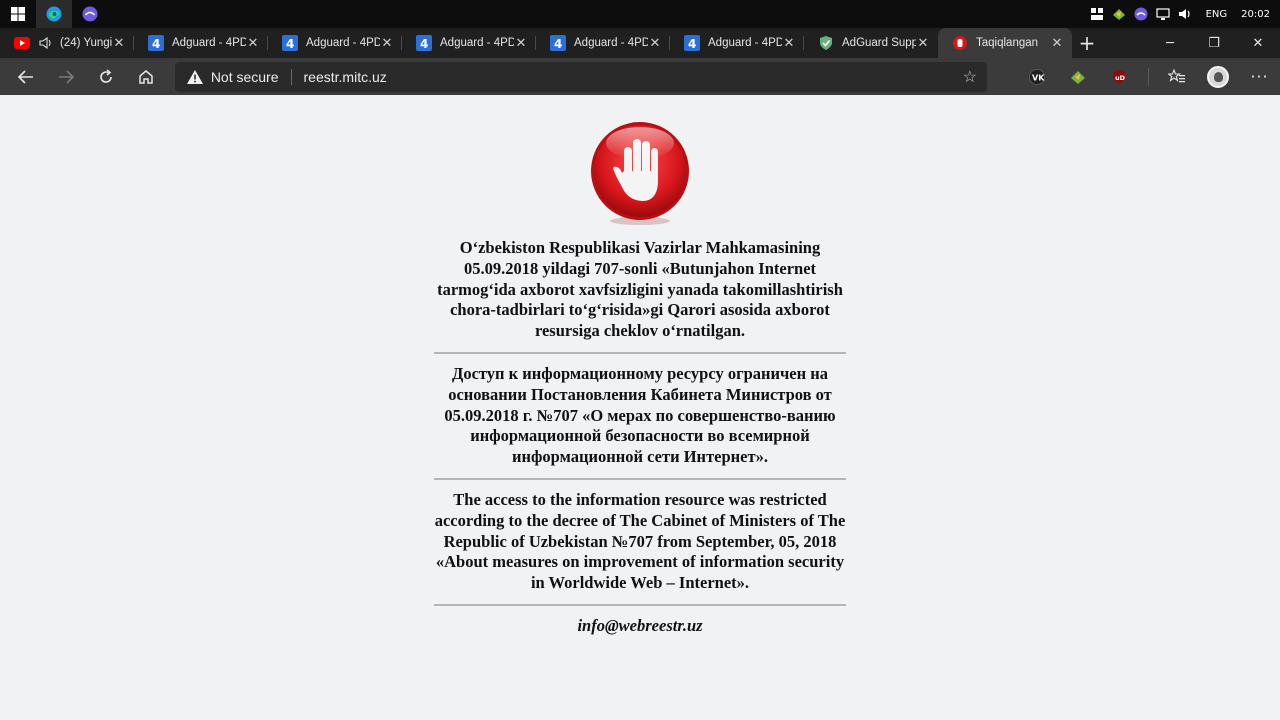  I want to click on refresh-button, so click(105, 77).